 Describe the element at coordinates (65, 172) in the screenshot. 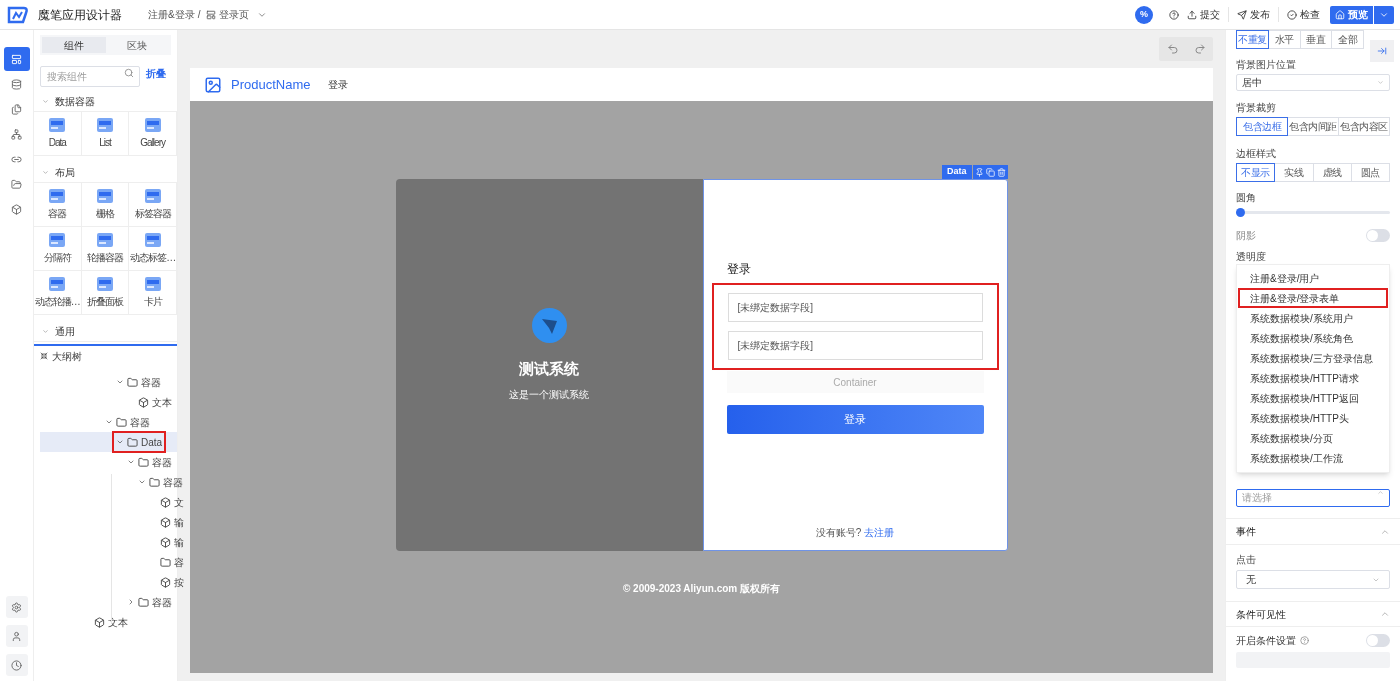

I see `group-title: 布局` at that location.